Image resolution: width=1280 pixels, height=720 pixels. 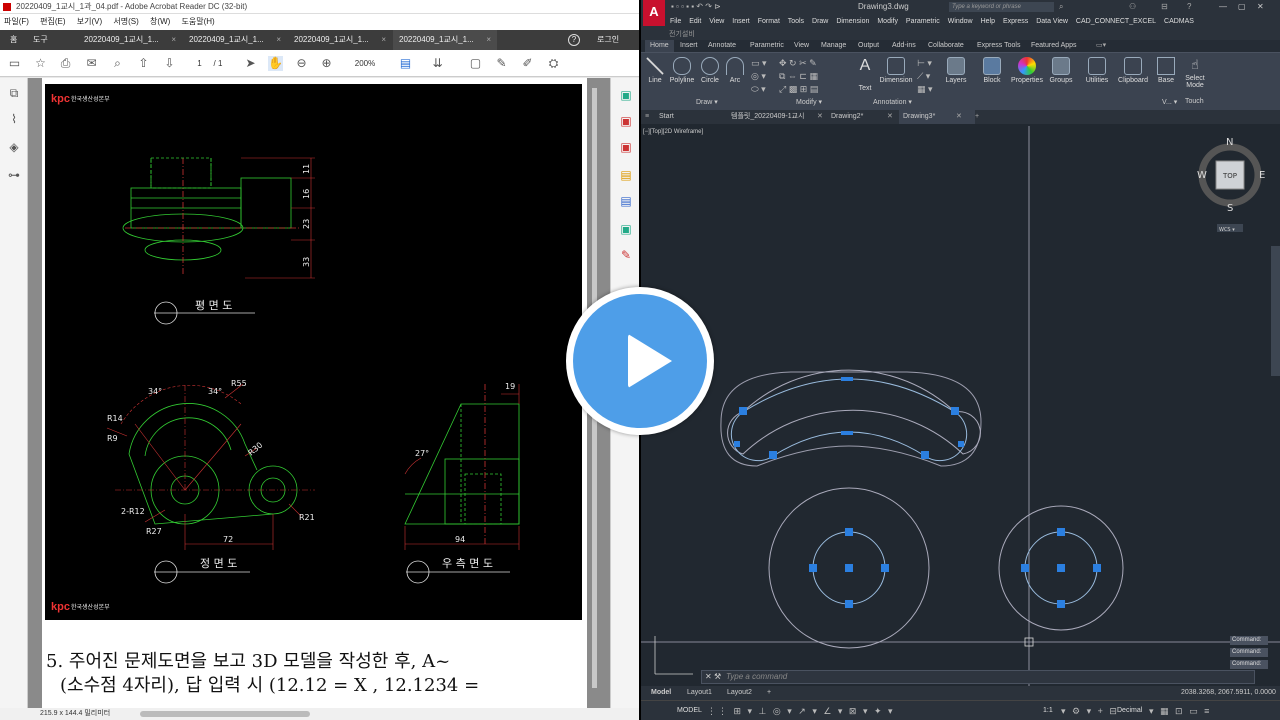 I want to click on menu-dimension: Dimension, so click(x=852, y=21).